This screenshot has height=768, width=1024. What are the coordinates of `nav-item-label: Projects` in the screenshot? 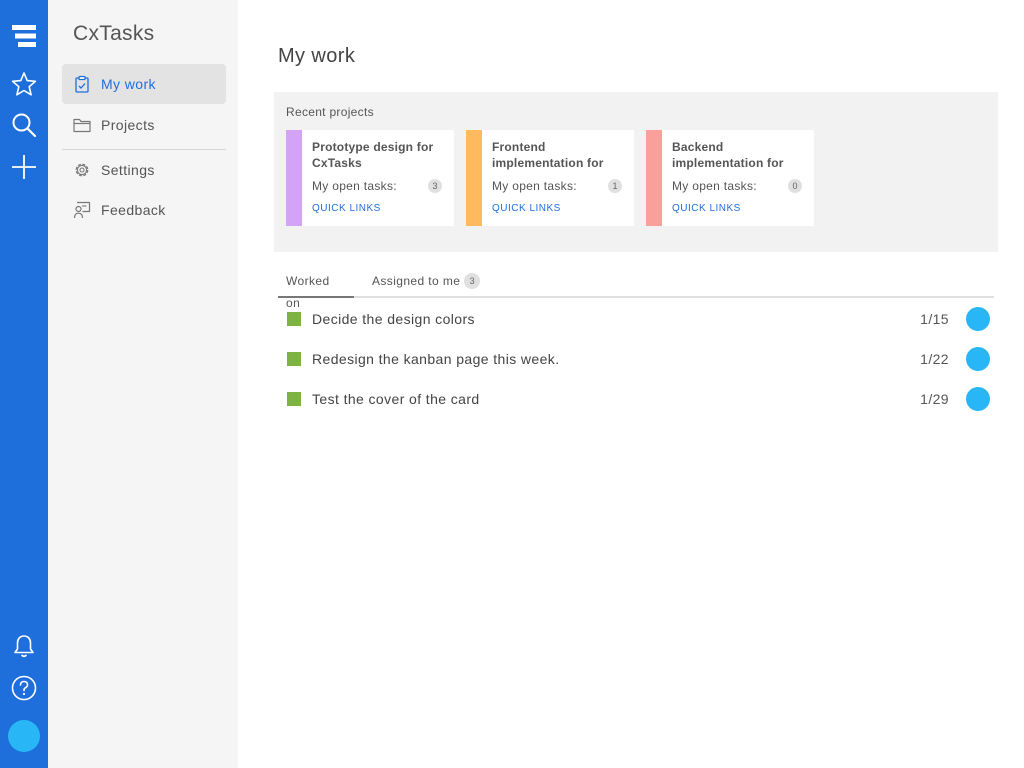 It's located at (128, 125).